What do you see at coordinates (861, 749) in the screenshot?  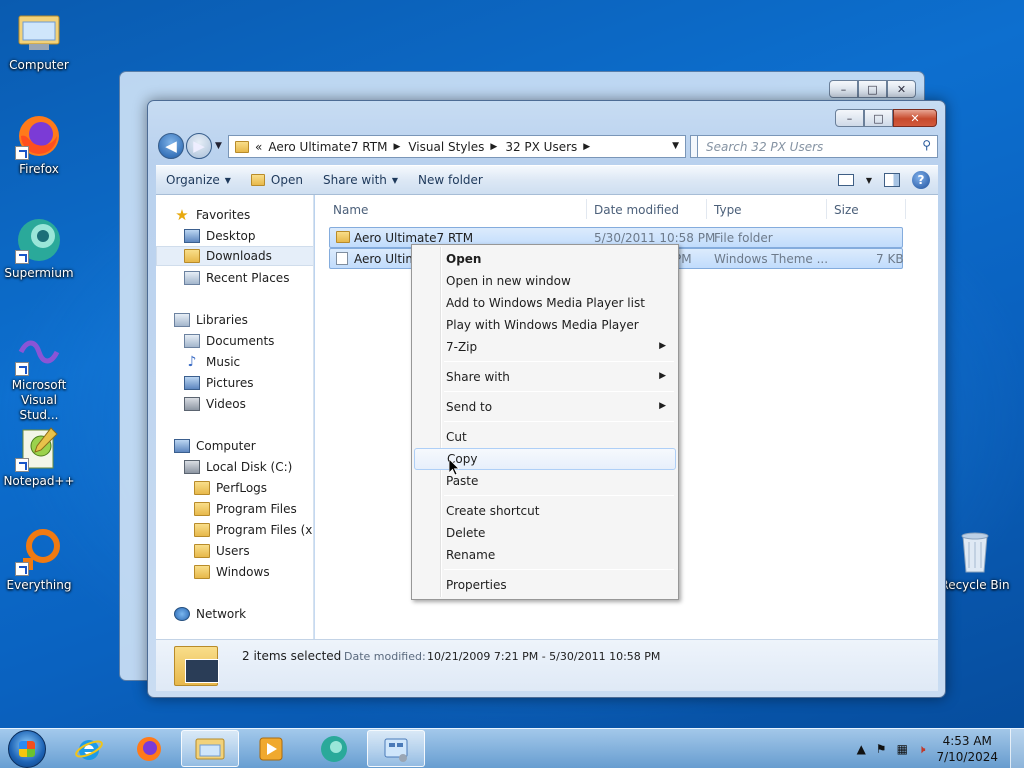 I see `show-hidden-icons-icon: ▲` at bounding box center [861, 749].